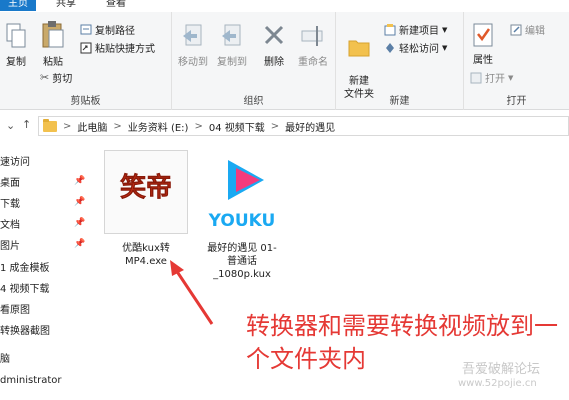 This screenshot has height=400, width=569. I want to click on nav-item-administrator: dministrator, so click(31, 380).